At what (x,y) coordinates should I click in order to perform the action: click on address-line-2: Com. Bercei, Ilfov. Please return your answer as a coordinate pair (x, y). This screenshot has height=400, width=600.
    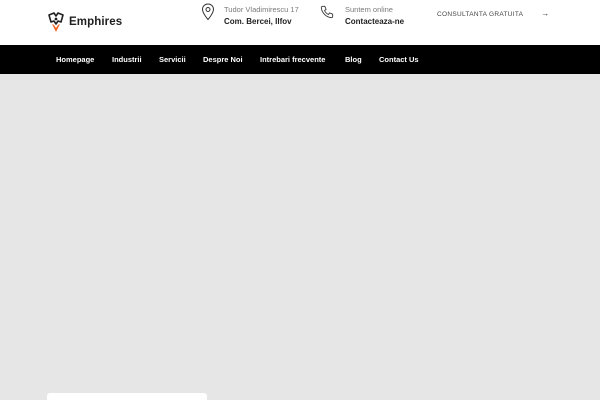
    Looking at the image, I should click on (258, 21).